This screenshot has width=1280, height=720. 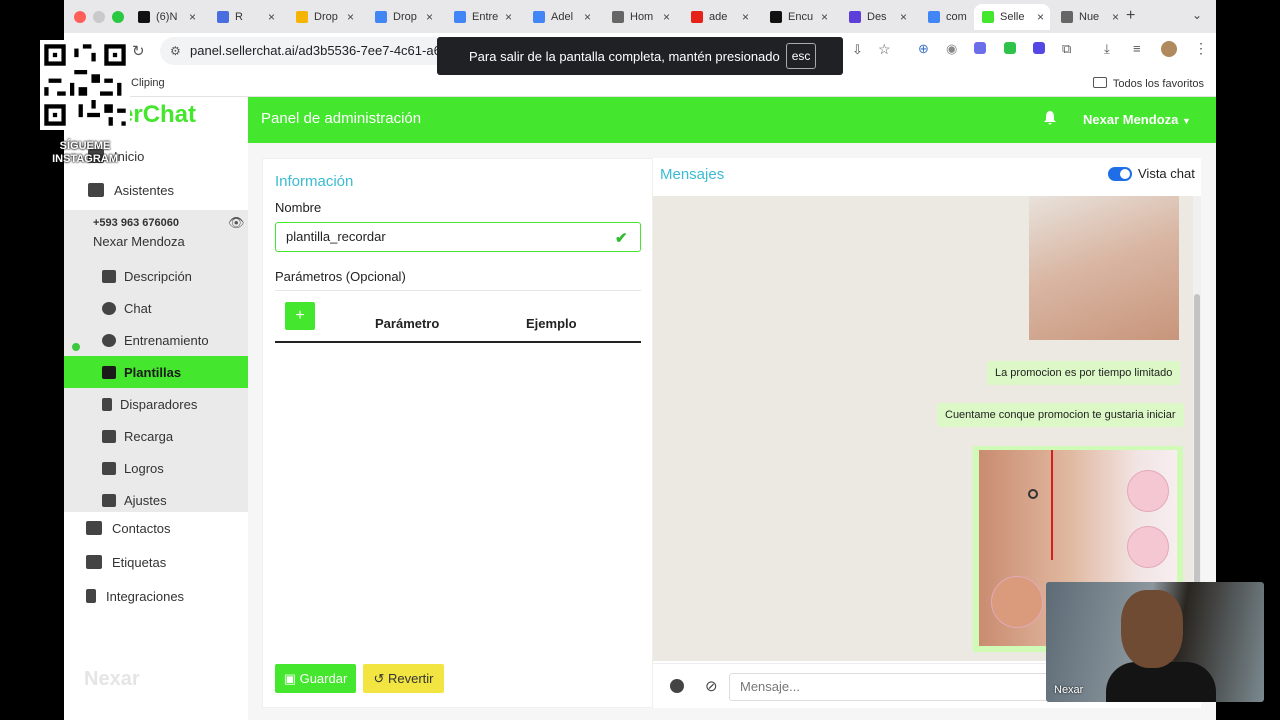 What do you see at coordinates (158, 115) in the screenshot?
I see `app-logo: erChat` at bounding box center [158, 115].